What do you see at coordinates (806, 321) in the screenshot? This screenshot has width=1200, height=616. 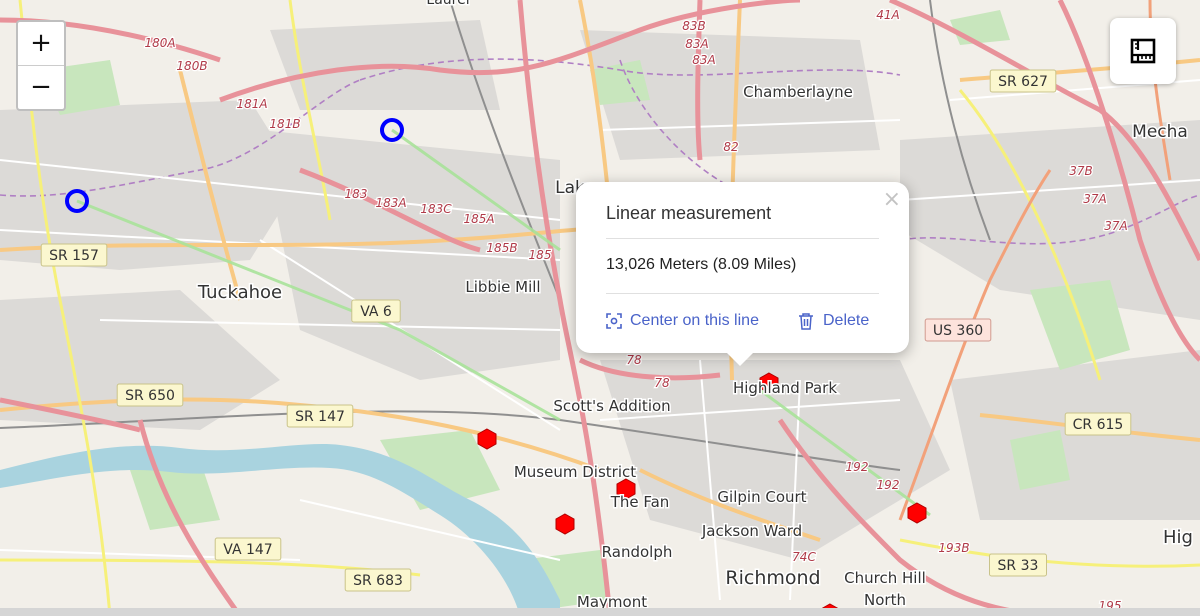 I see `trash-icon` at bounding box center [806, 321].